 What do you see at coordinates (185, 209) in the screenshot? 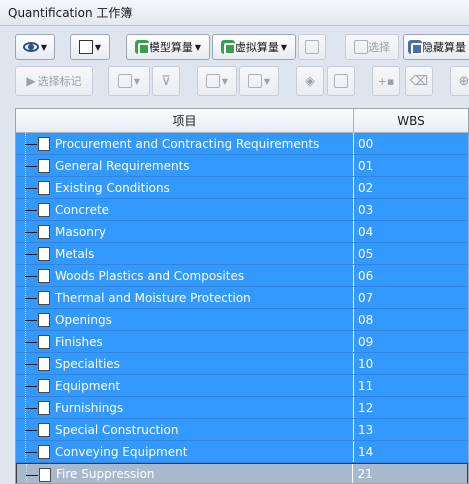
I see `item-cell: Concrete` at bounding box center [185, 209].